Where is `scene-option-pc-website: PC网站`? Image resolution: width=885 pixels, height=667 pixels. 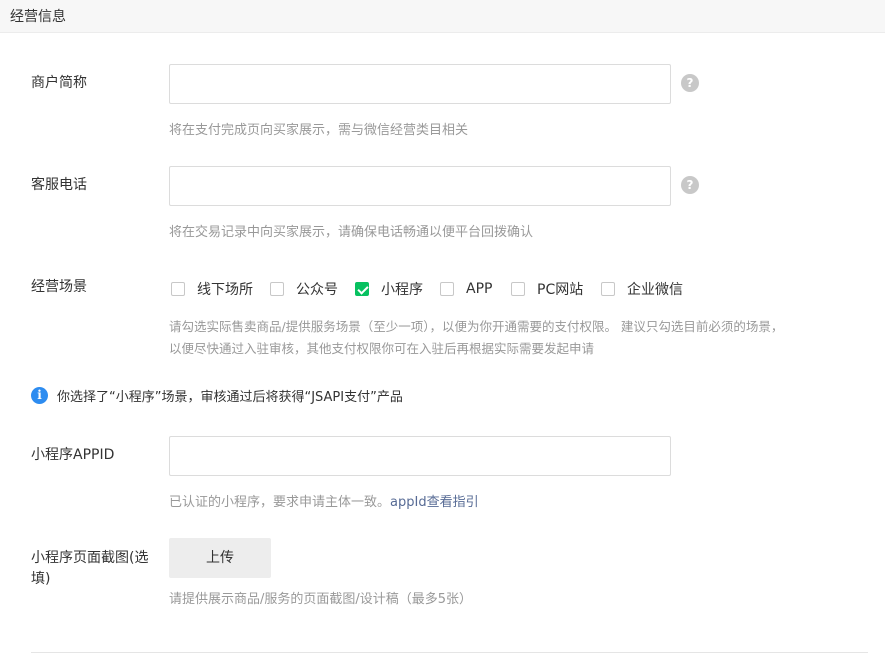
scene-option-pc-website: PC网站 is located at coordinates (547, 289).